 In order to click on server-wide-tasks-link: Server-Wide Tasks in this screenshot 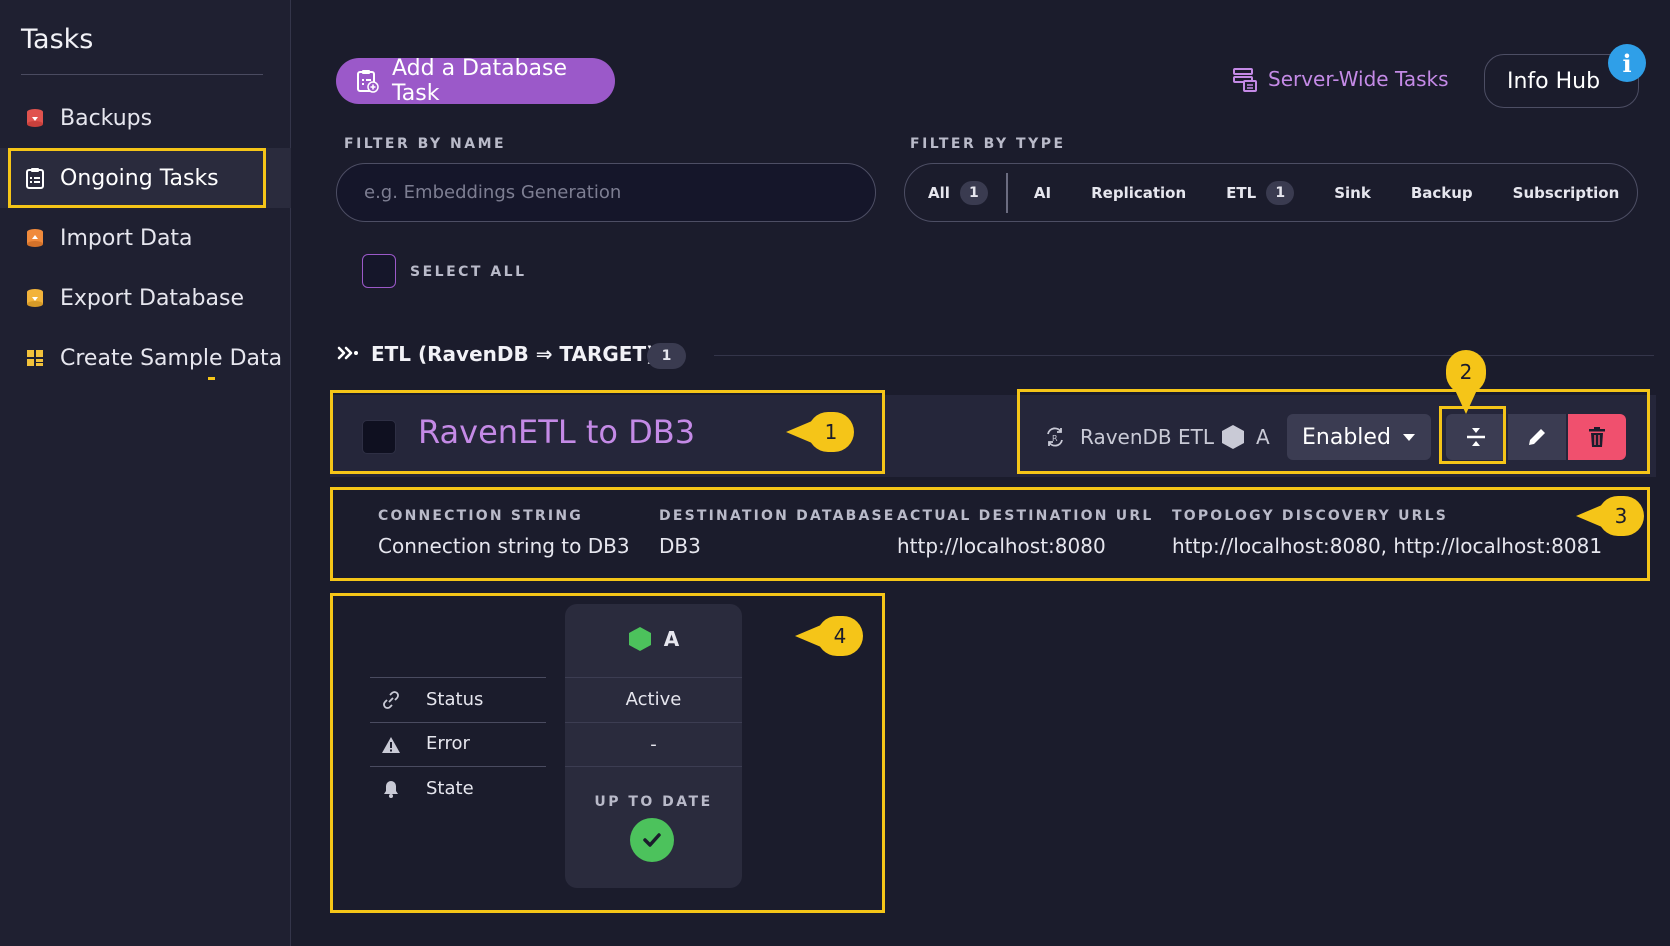, I will do `click(1340, 79)`.